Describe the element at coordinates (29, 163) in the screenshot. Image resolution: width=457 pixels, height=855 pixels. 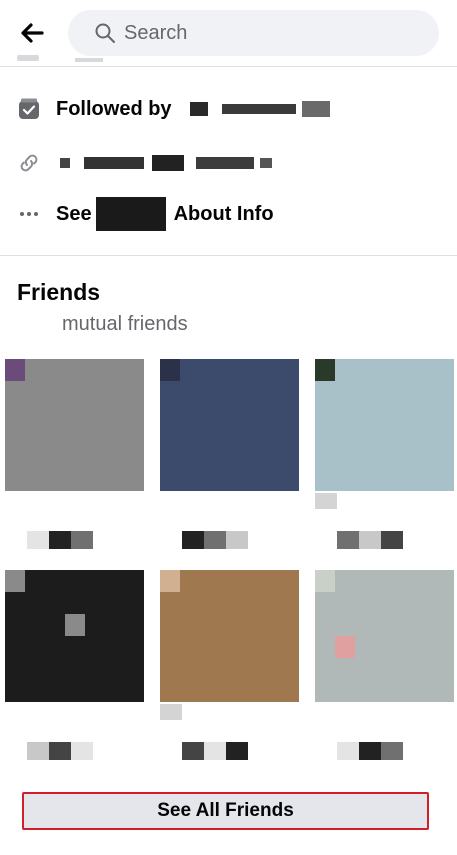
I see `link-icon` at that location.